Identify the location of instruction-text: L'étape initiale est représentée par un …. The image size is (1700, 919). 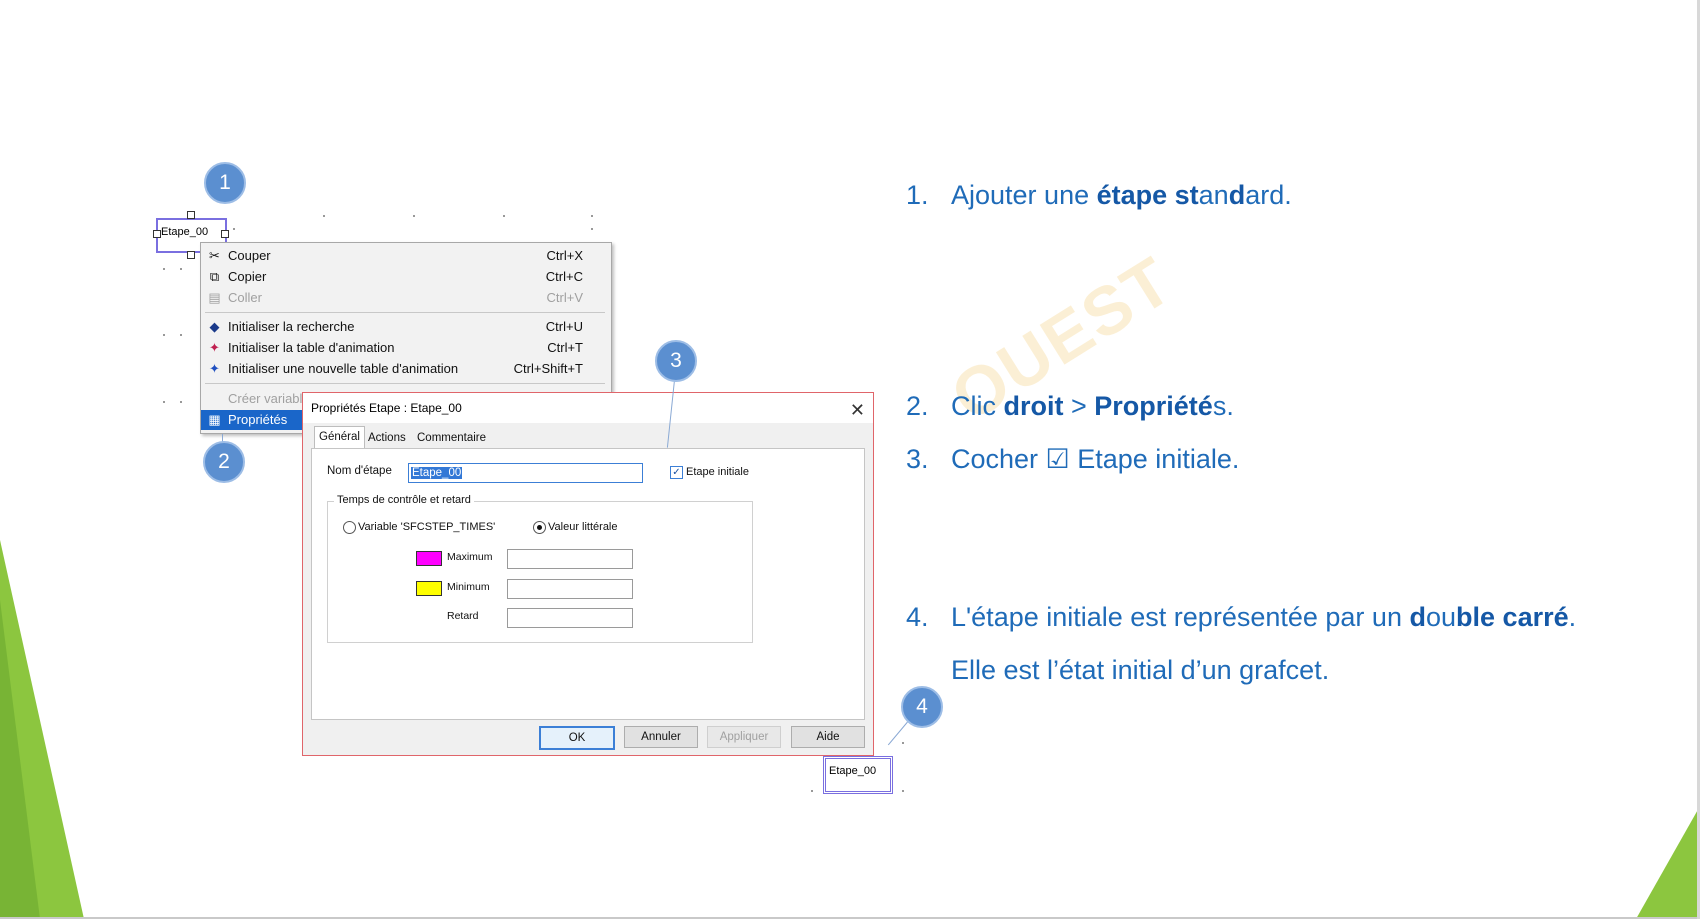
(1264, 617).